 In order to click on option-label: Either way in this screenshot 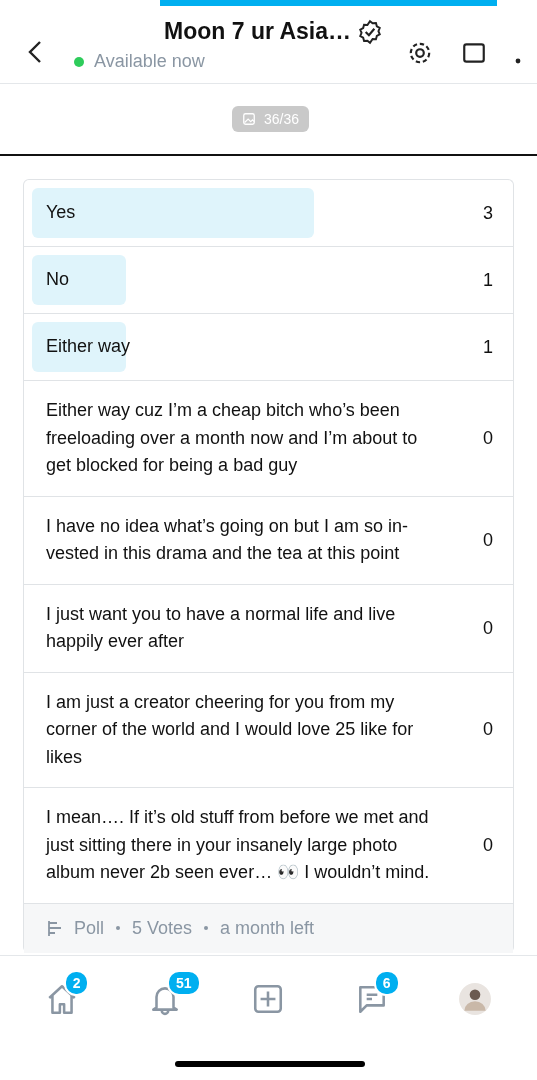, I will do `click(88, 347)`.